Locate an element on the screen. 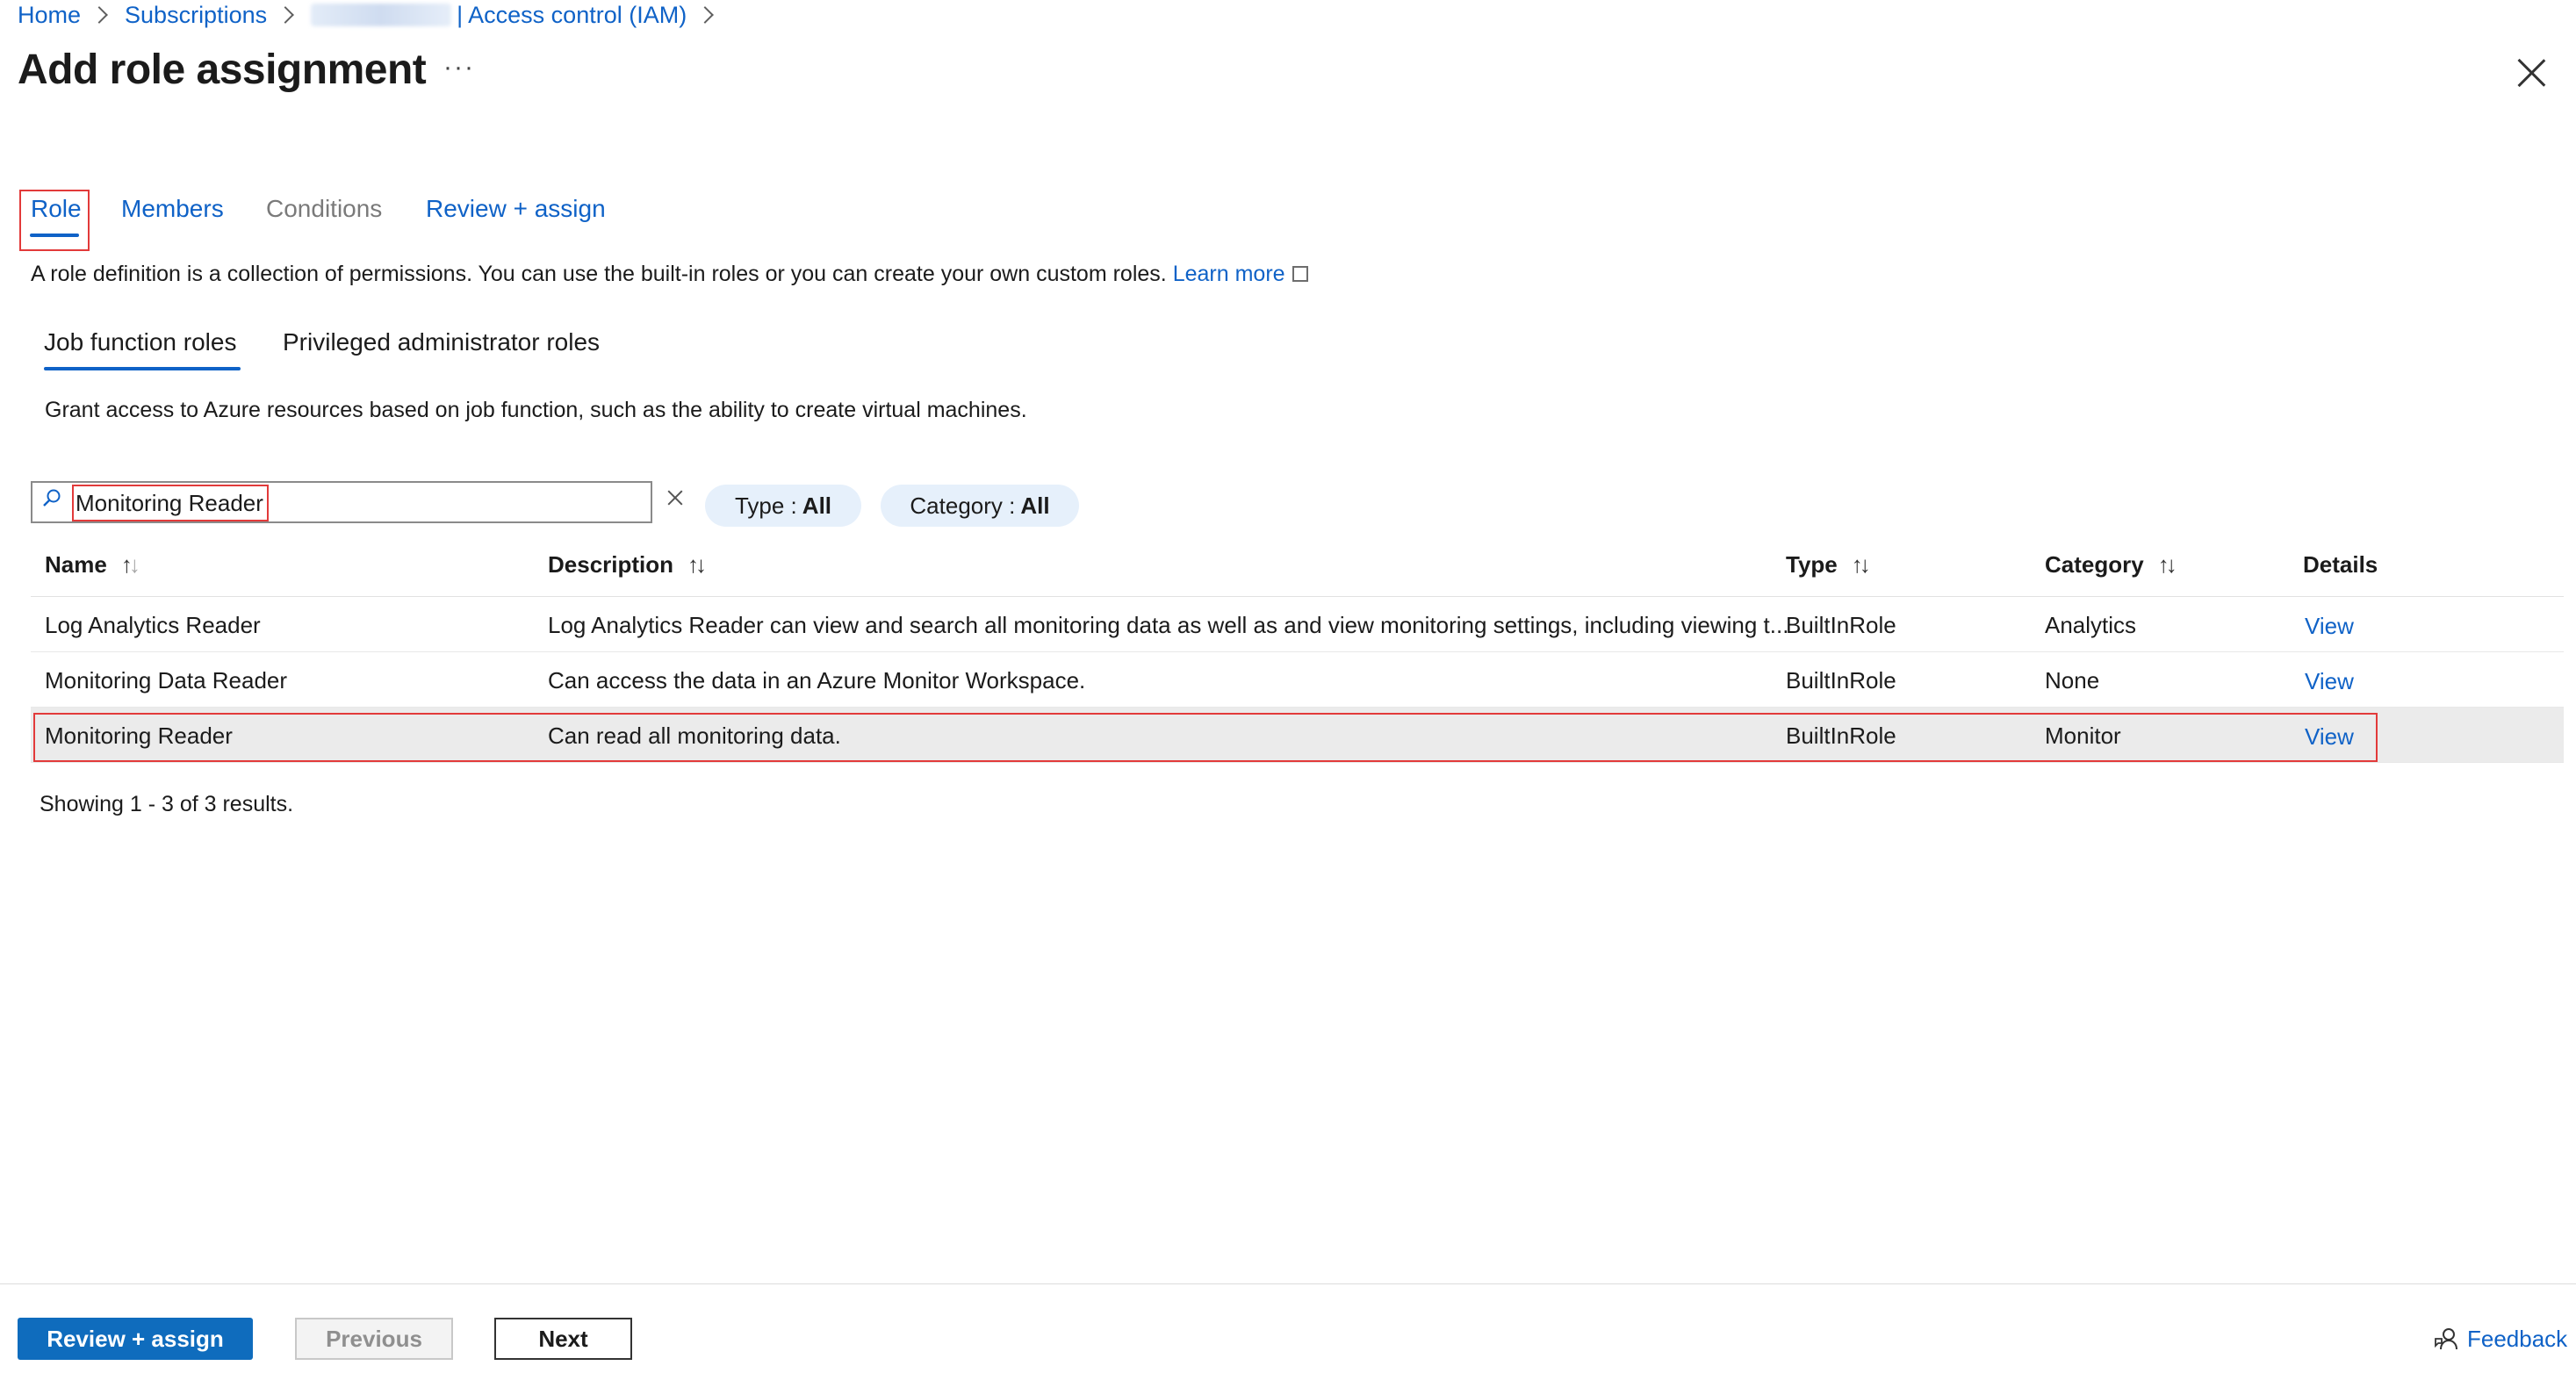  more-options-button: ··· is located at coordinates (459, 68).